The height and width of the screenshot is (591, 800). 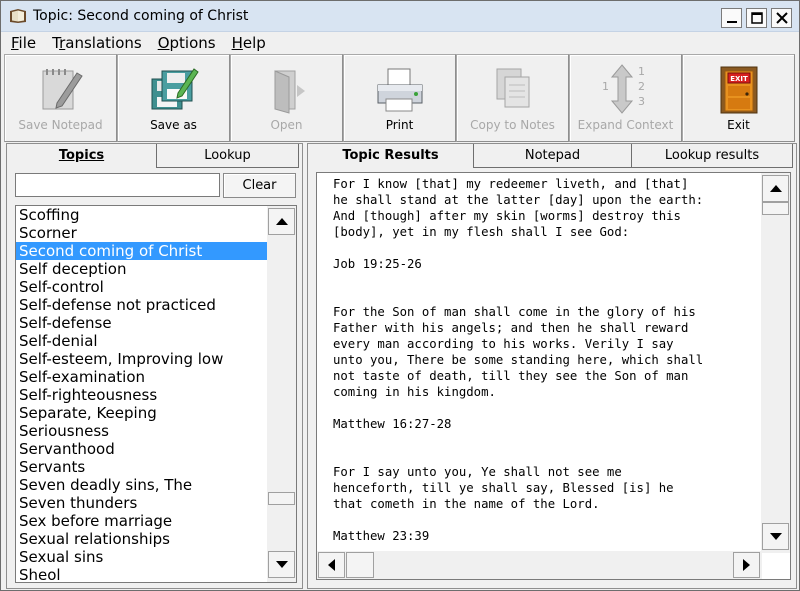 What do you see at coordinates (141, 467) in the screenshot?
I see `topic-list-item: Servants` at bounding box center [141, 467].